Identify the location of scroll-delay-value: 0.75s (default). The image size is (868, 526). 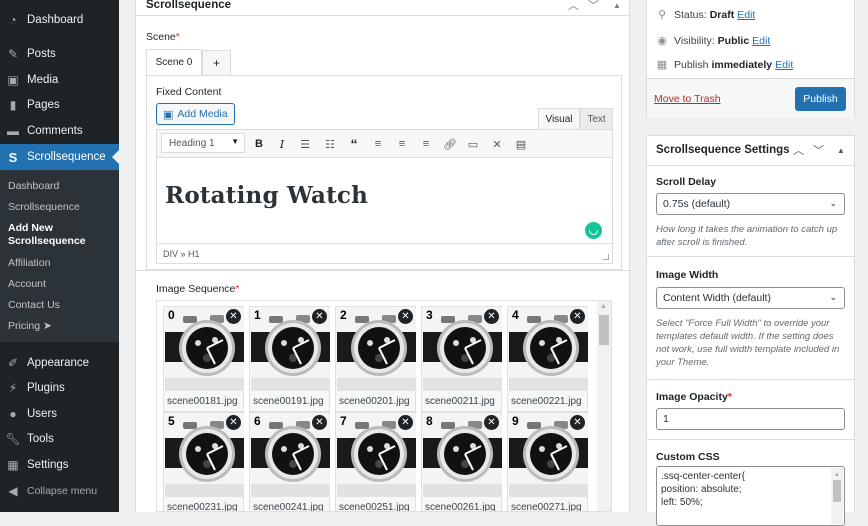
(697, 204).